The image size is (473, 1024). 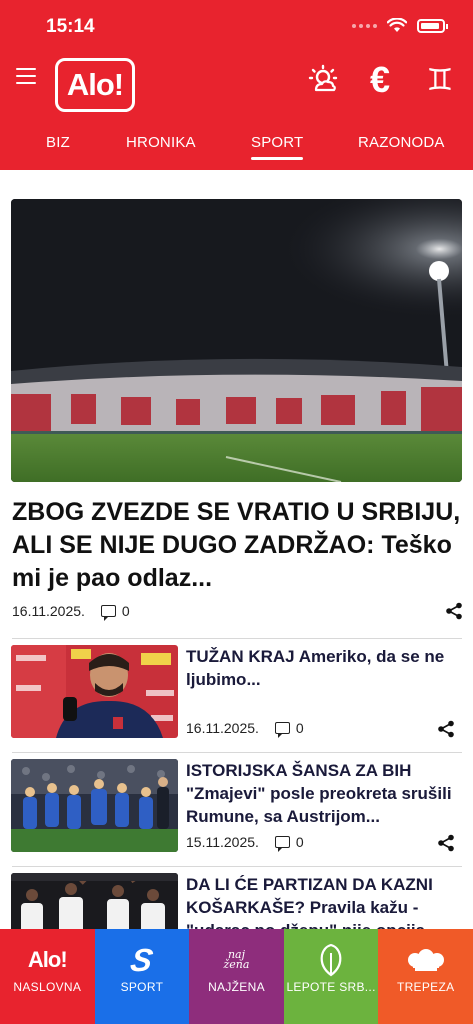 I want to click on article-meta: 15.11.2025. 0, so click(x=245, y=843).